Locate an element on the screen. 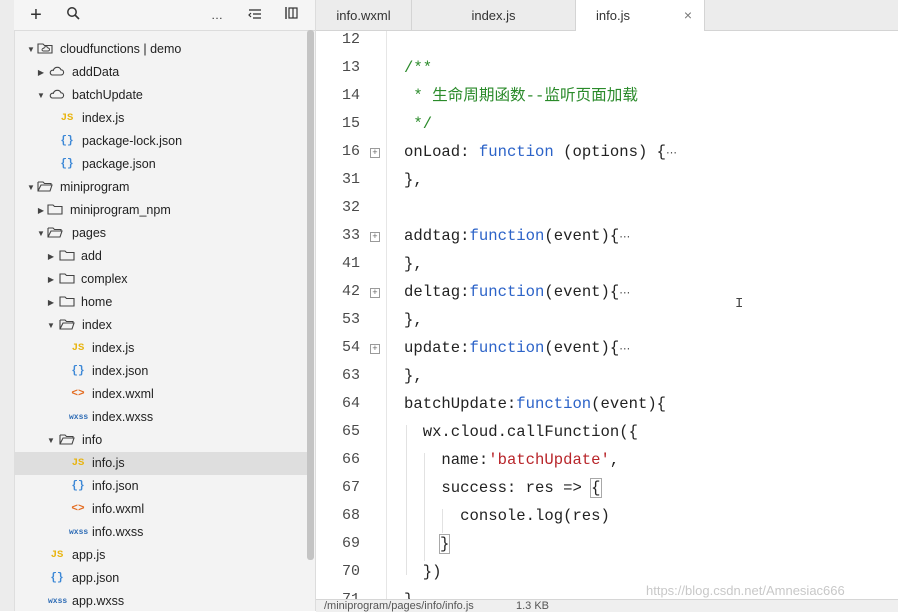 This screenshot has width=898, height=613. code-token: (options) { is located at coordinates (610, 152).